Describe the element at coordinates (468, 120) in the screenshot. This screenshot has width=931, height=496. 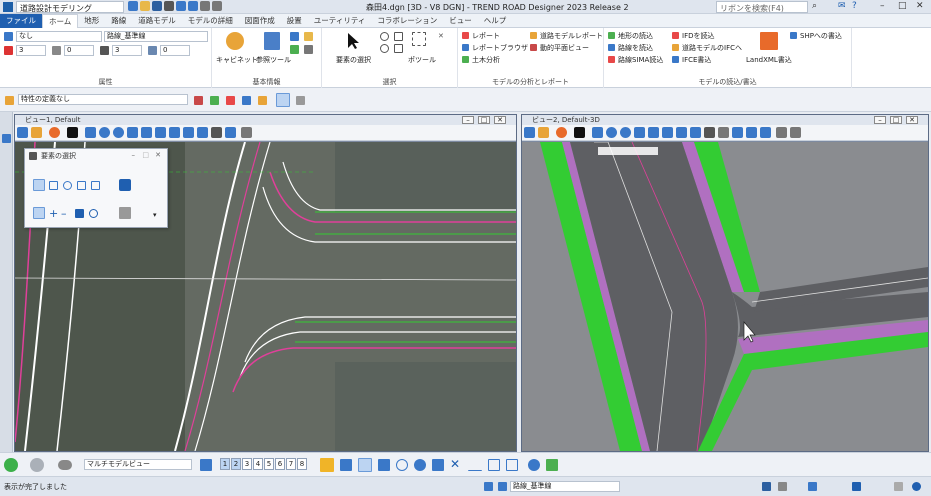
I see `view-1-minimize-button: –` at that location.